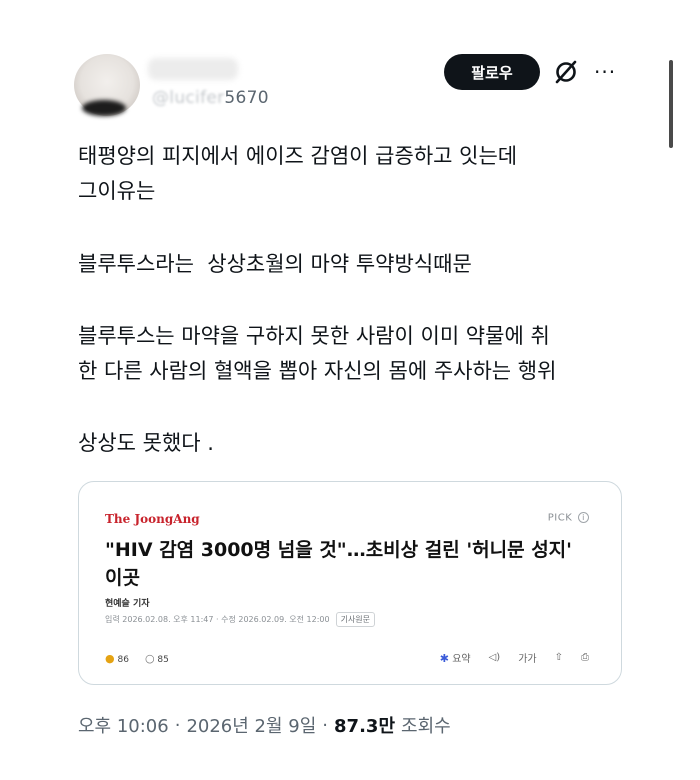 The height and width of the screenshot is (780, 700). What do you see at coordinates (605, 72) in the screenshot?
I see `more-options-icon: ···` at bounding box center [605, 72].